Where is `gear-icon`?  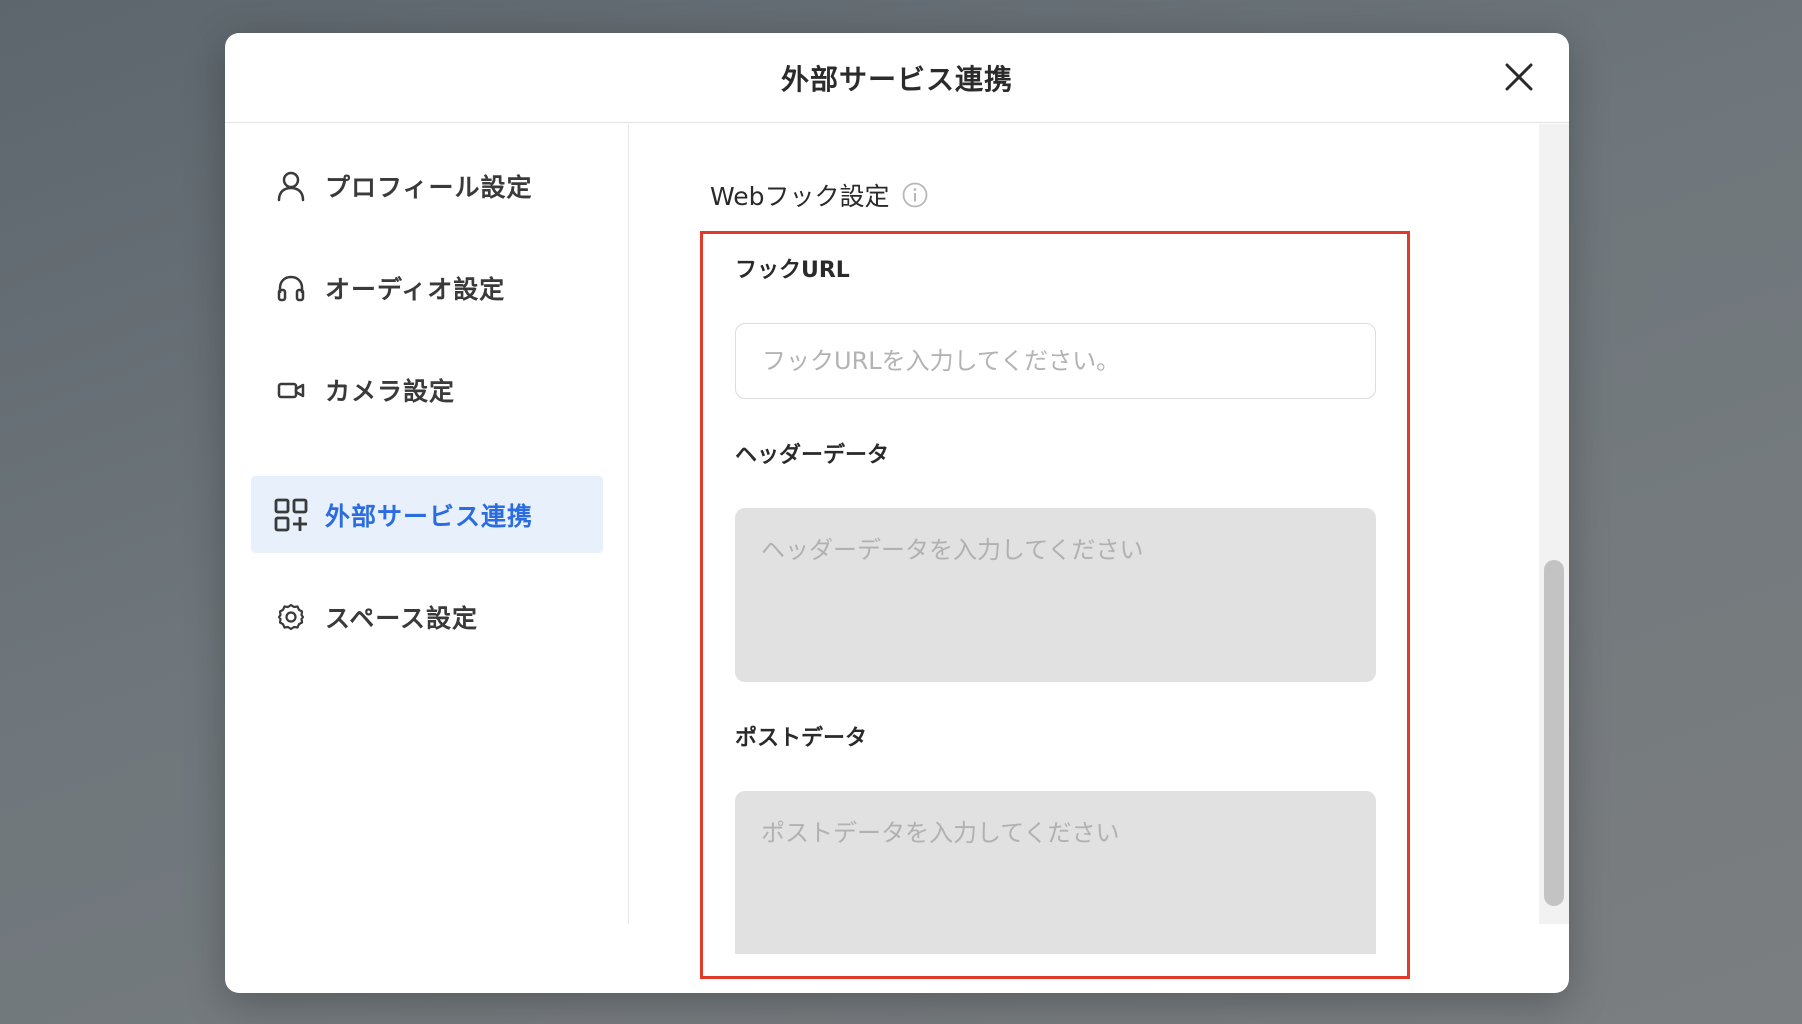 gear-icon is located at coordinates (291, 617).